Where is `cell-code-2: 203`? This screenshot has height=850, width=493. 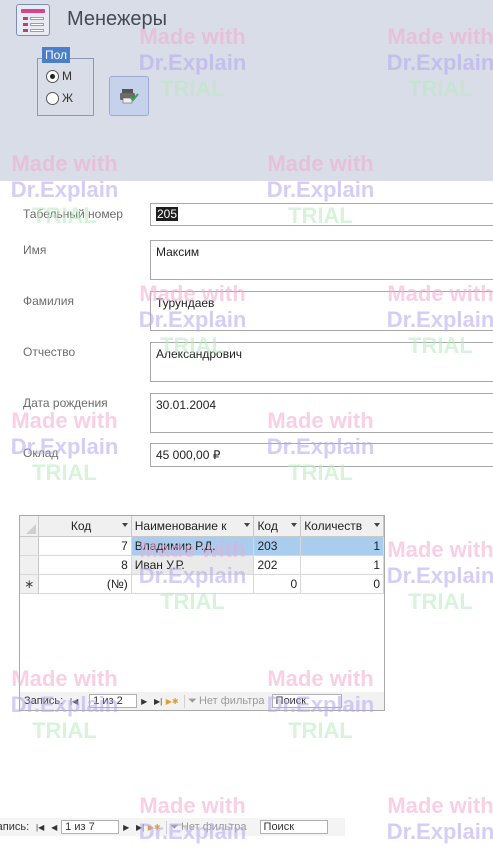 cell-code-2: 203 is located at coordinates (277, 546).